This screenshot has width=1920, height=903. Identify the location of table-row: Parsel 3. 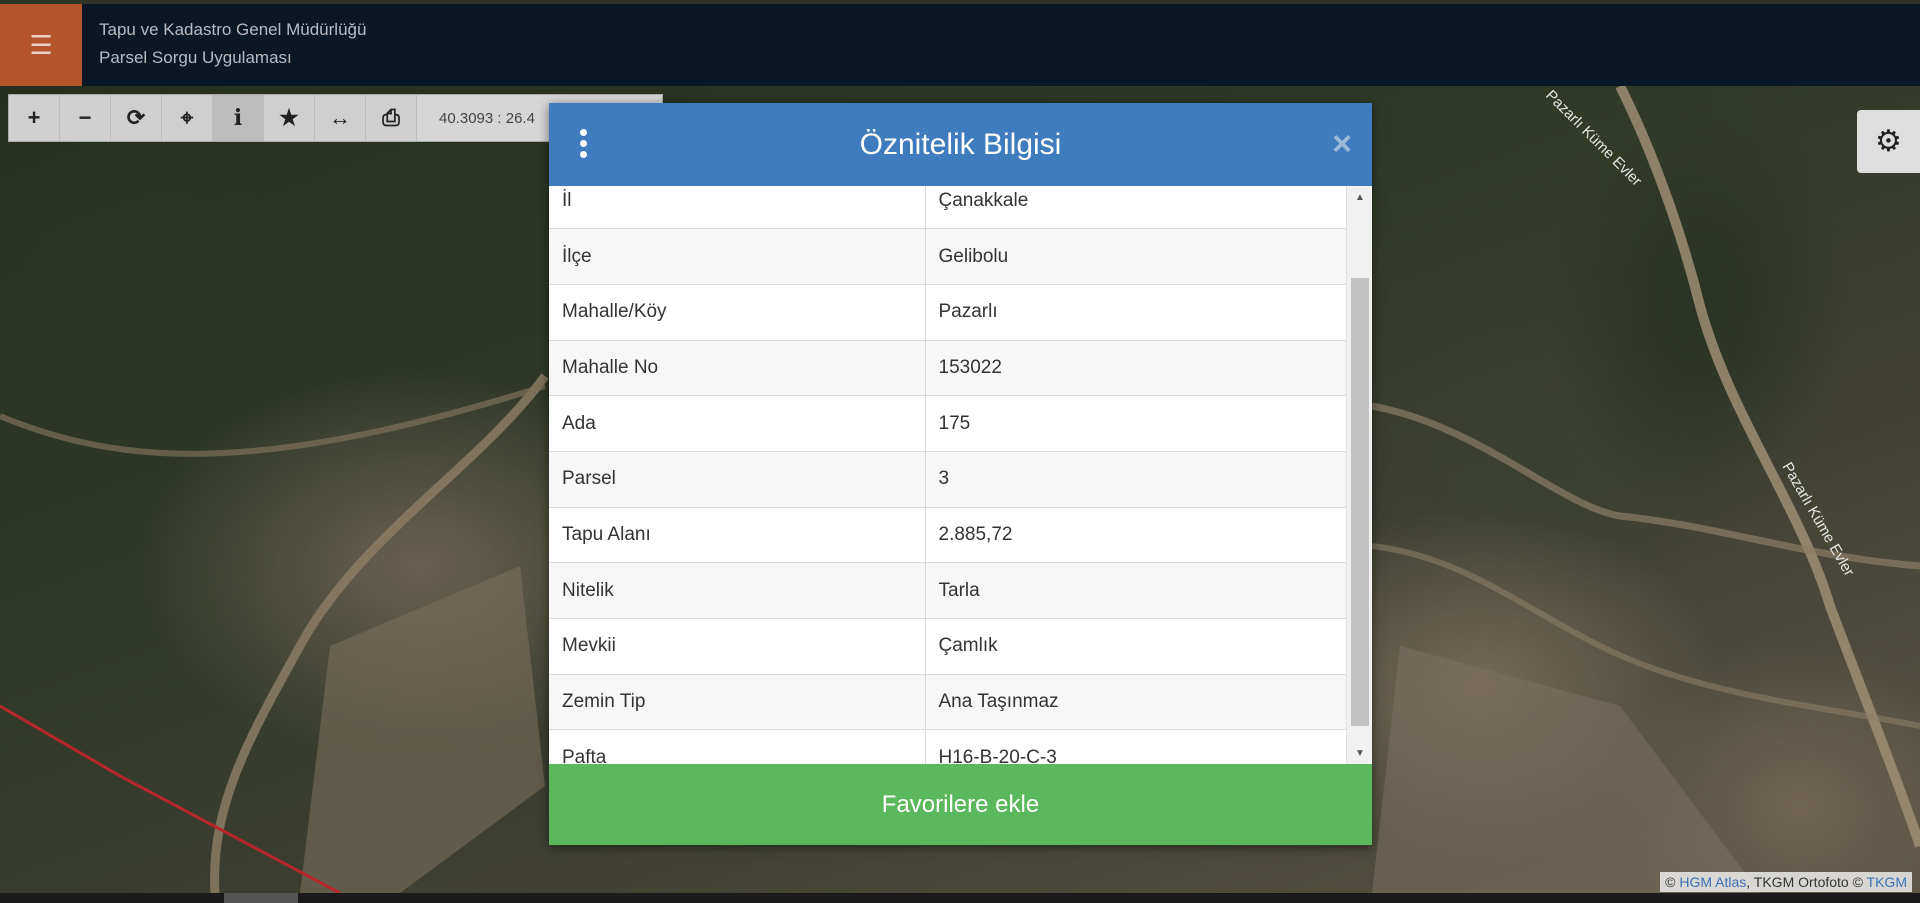
(947, 479).